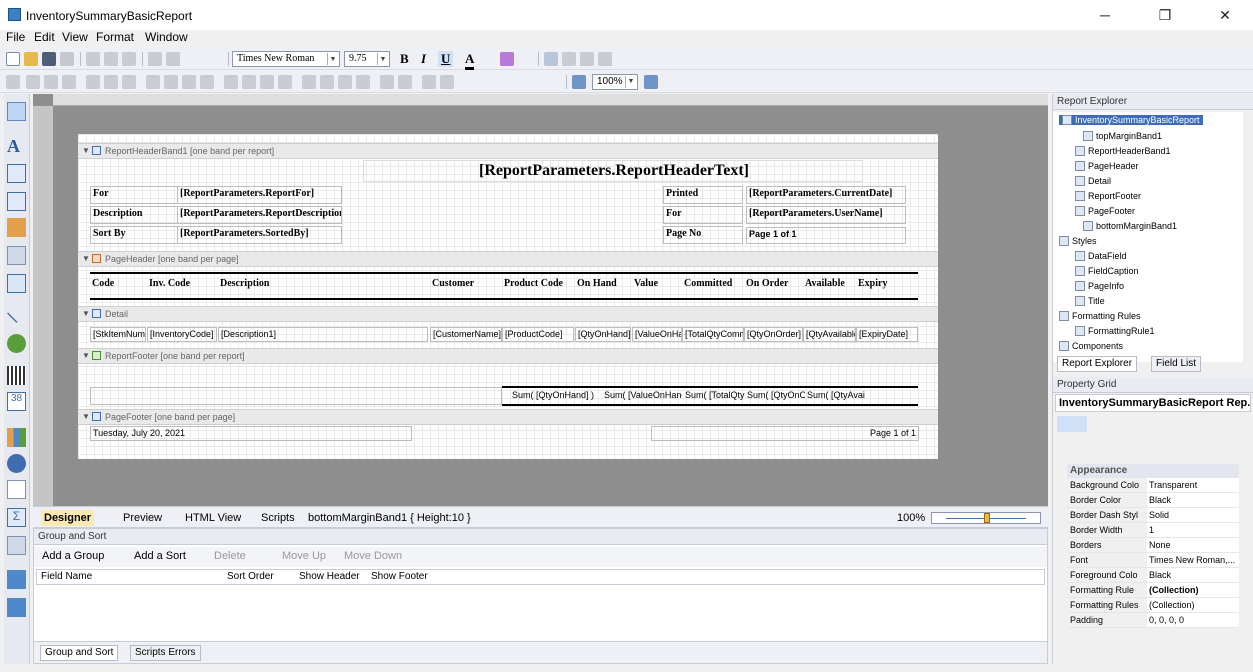 The image size is (1253, 672). I want to click on designer-tab: Designer, so click(68, 518).